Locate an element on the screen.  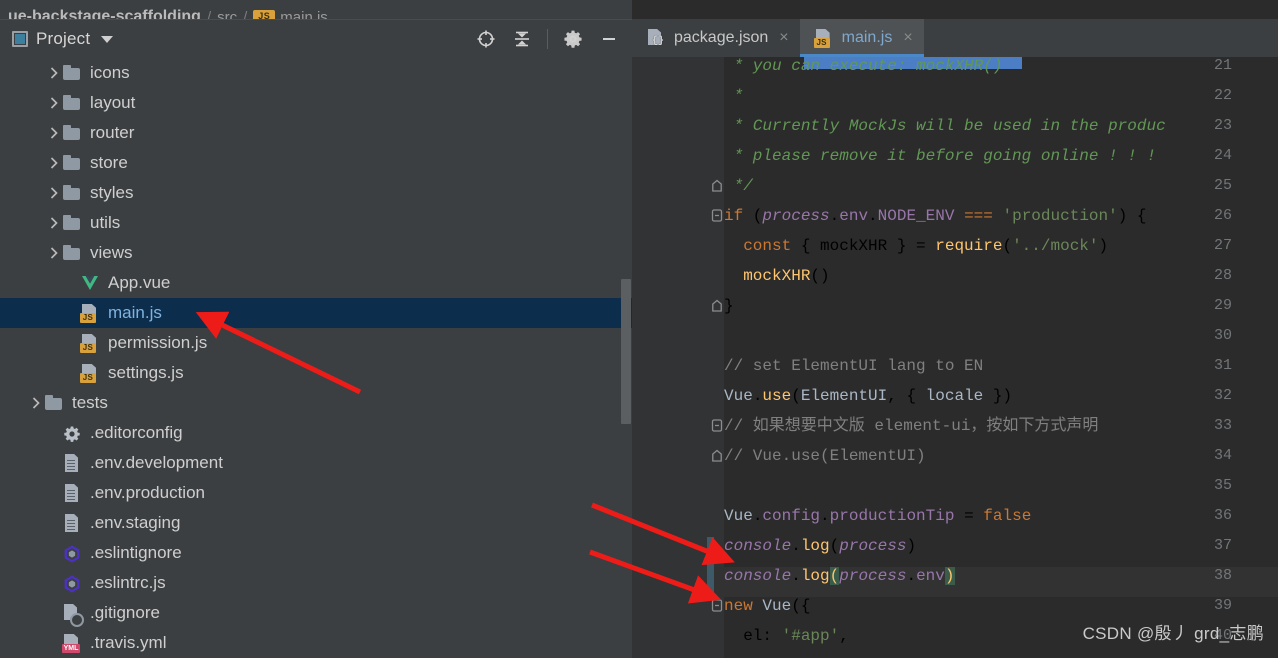
breadcrumb-file: main.js is located at coordinates (304, 14).